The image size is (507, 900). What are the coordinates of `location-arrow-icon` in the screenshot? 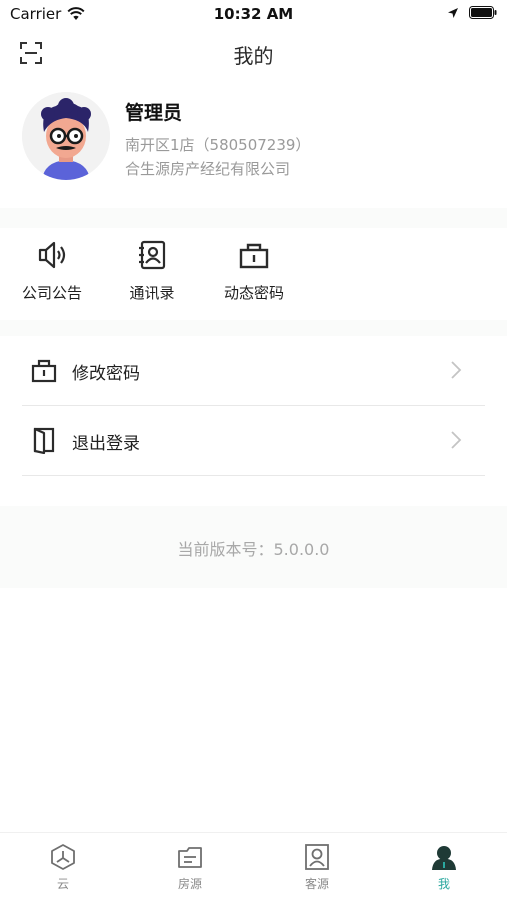 It's located at (453, 12).